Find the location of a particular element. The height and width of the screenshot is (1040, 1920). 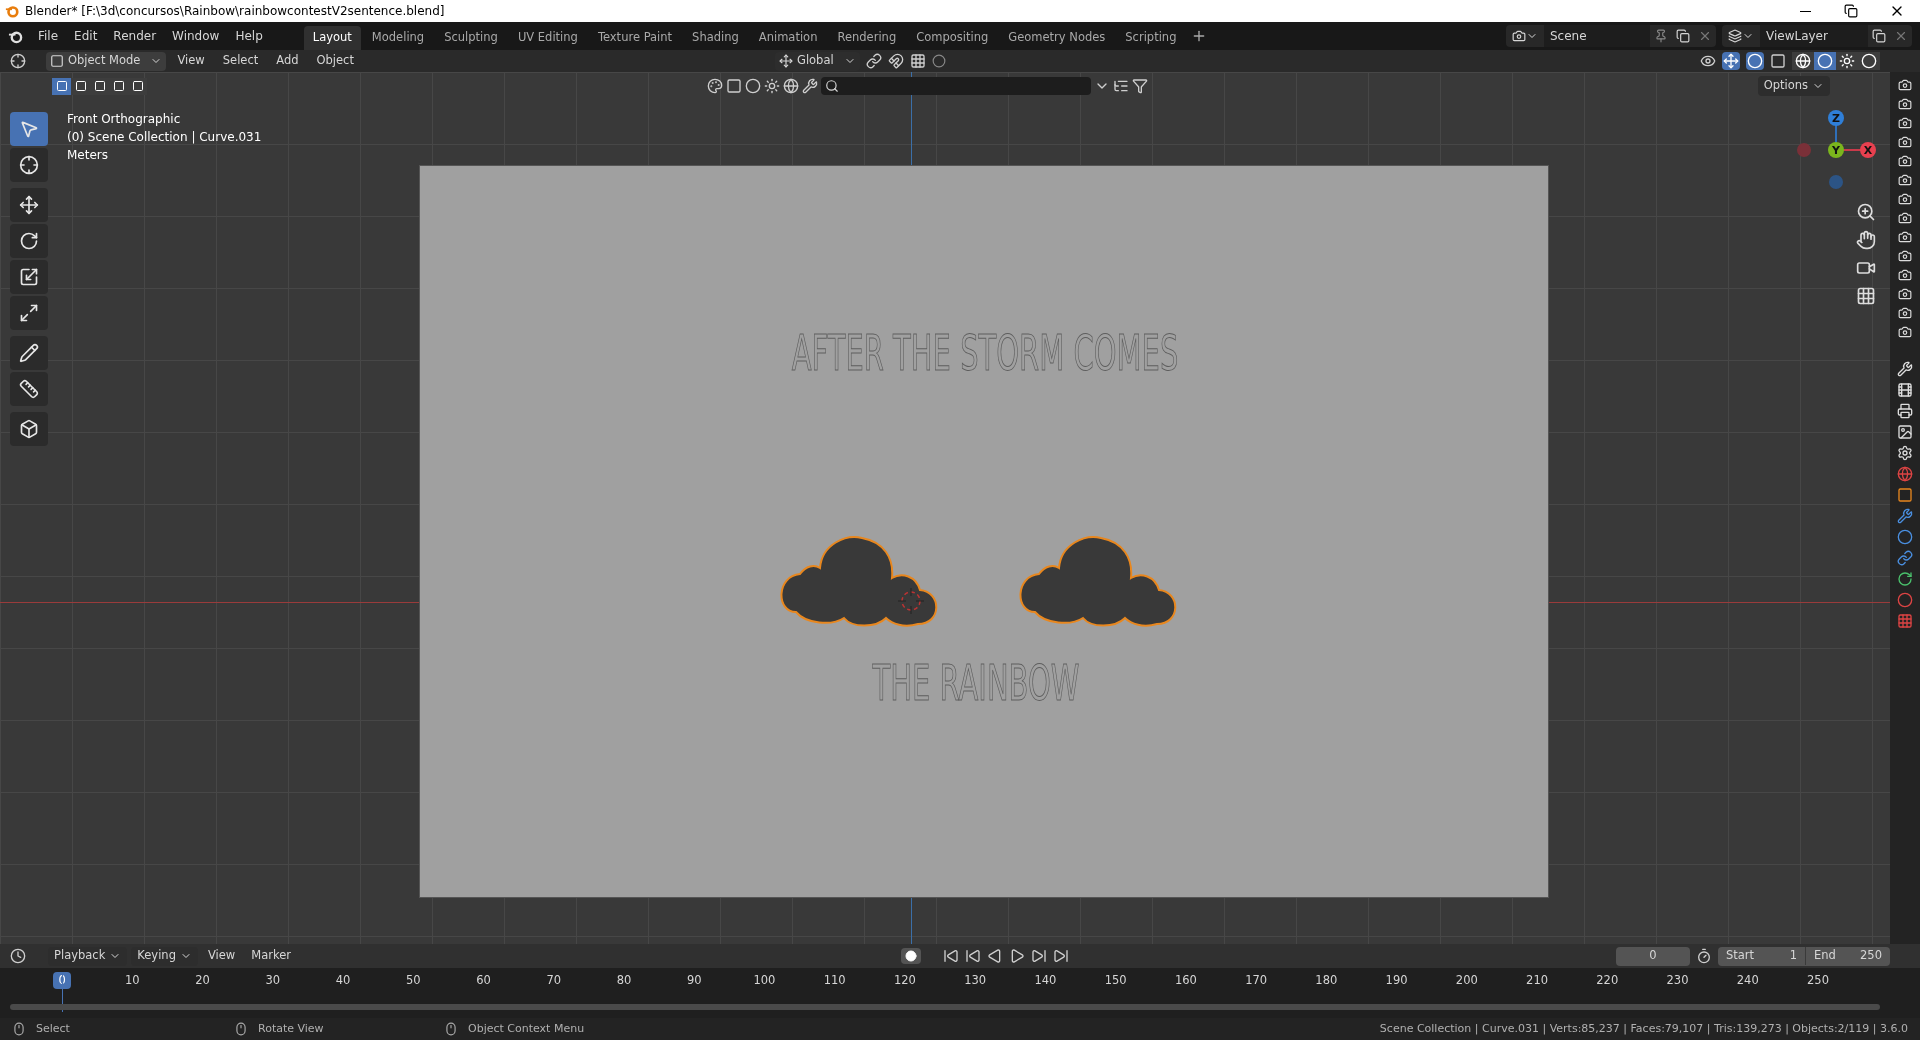

menu-item: Window is located at coordinates (196, 36).